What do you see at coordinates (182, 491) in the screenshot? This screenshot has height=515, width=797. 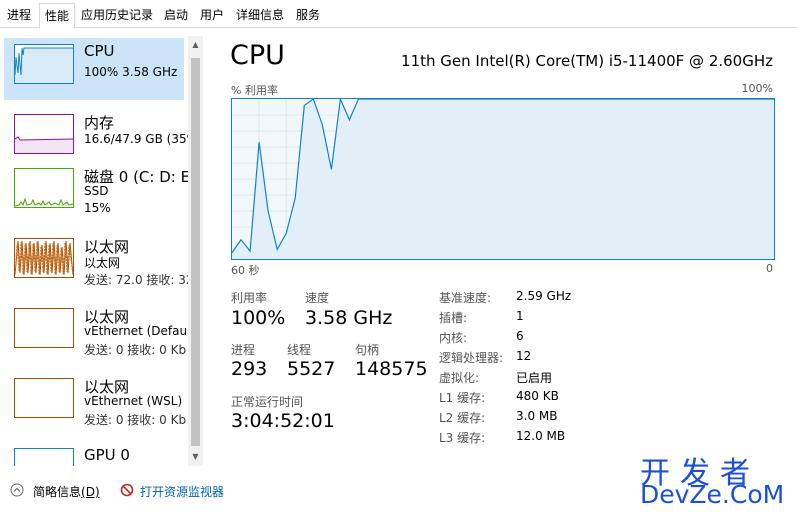 I see `open-resource-monitor-link: 打开资源监视器` at bounding box center [182, 491].